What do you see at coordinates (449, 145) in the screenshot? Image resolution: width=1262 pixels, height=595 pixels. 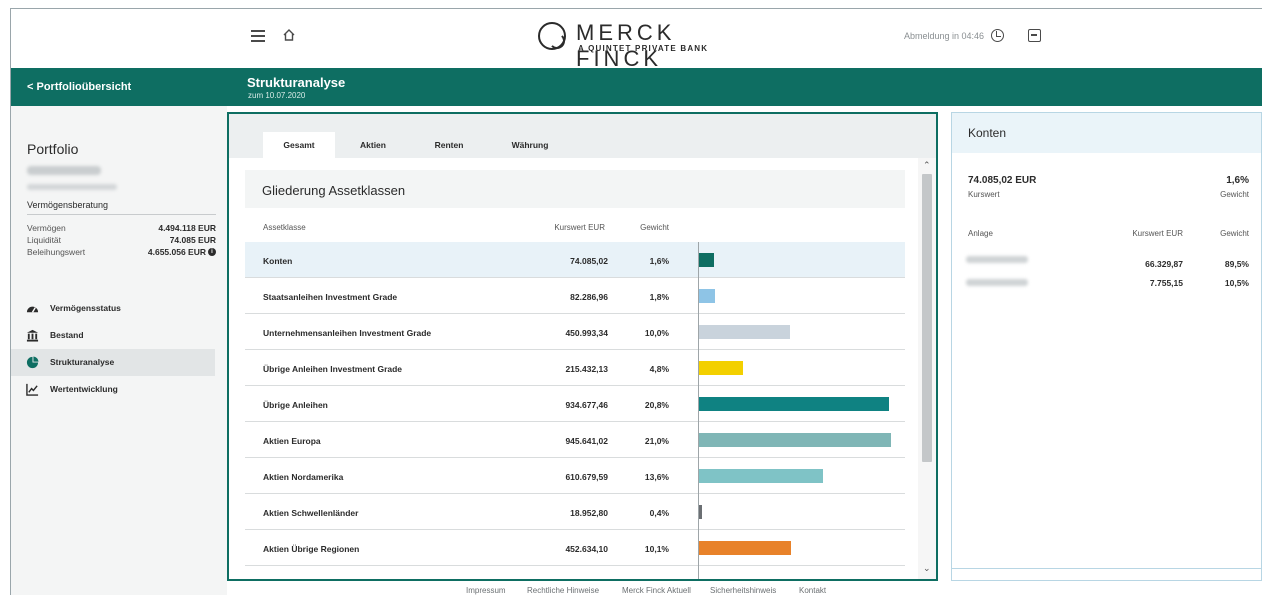 I see `tab-renten: Renten` at bounding box center [449, 145].